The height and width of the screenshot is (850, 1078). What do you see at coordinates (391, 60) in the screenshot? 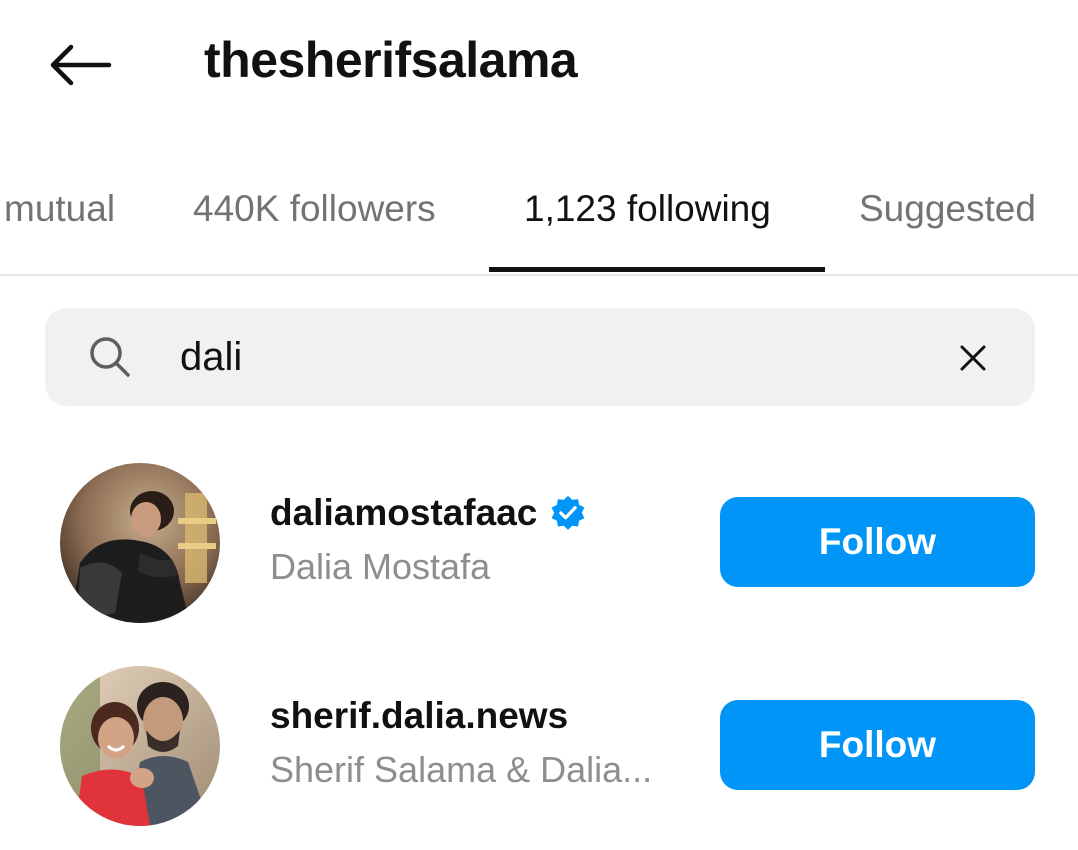
I see `profile-username-title: thesherifsalama` at bounding box center [391, 60].